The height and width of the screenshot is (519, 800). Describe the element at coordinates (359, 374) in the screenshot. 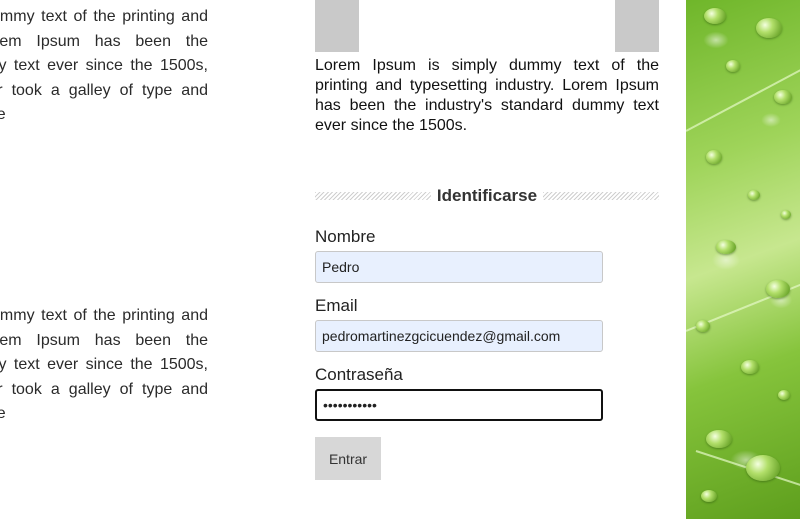

I see `password-label: Contraseña` at that location.